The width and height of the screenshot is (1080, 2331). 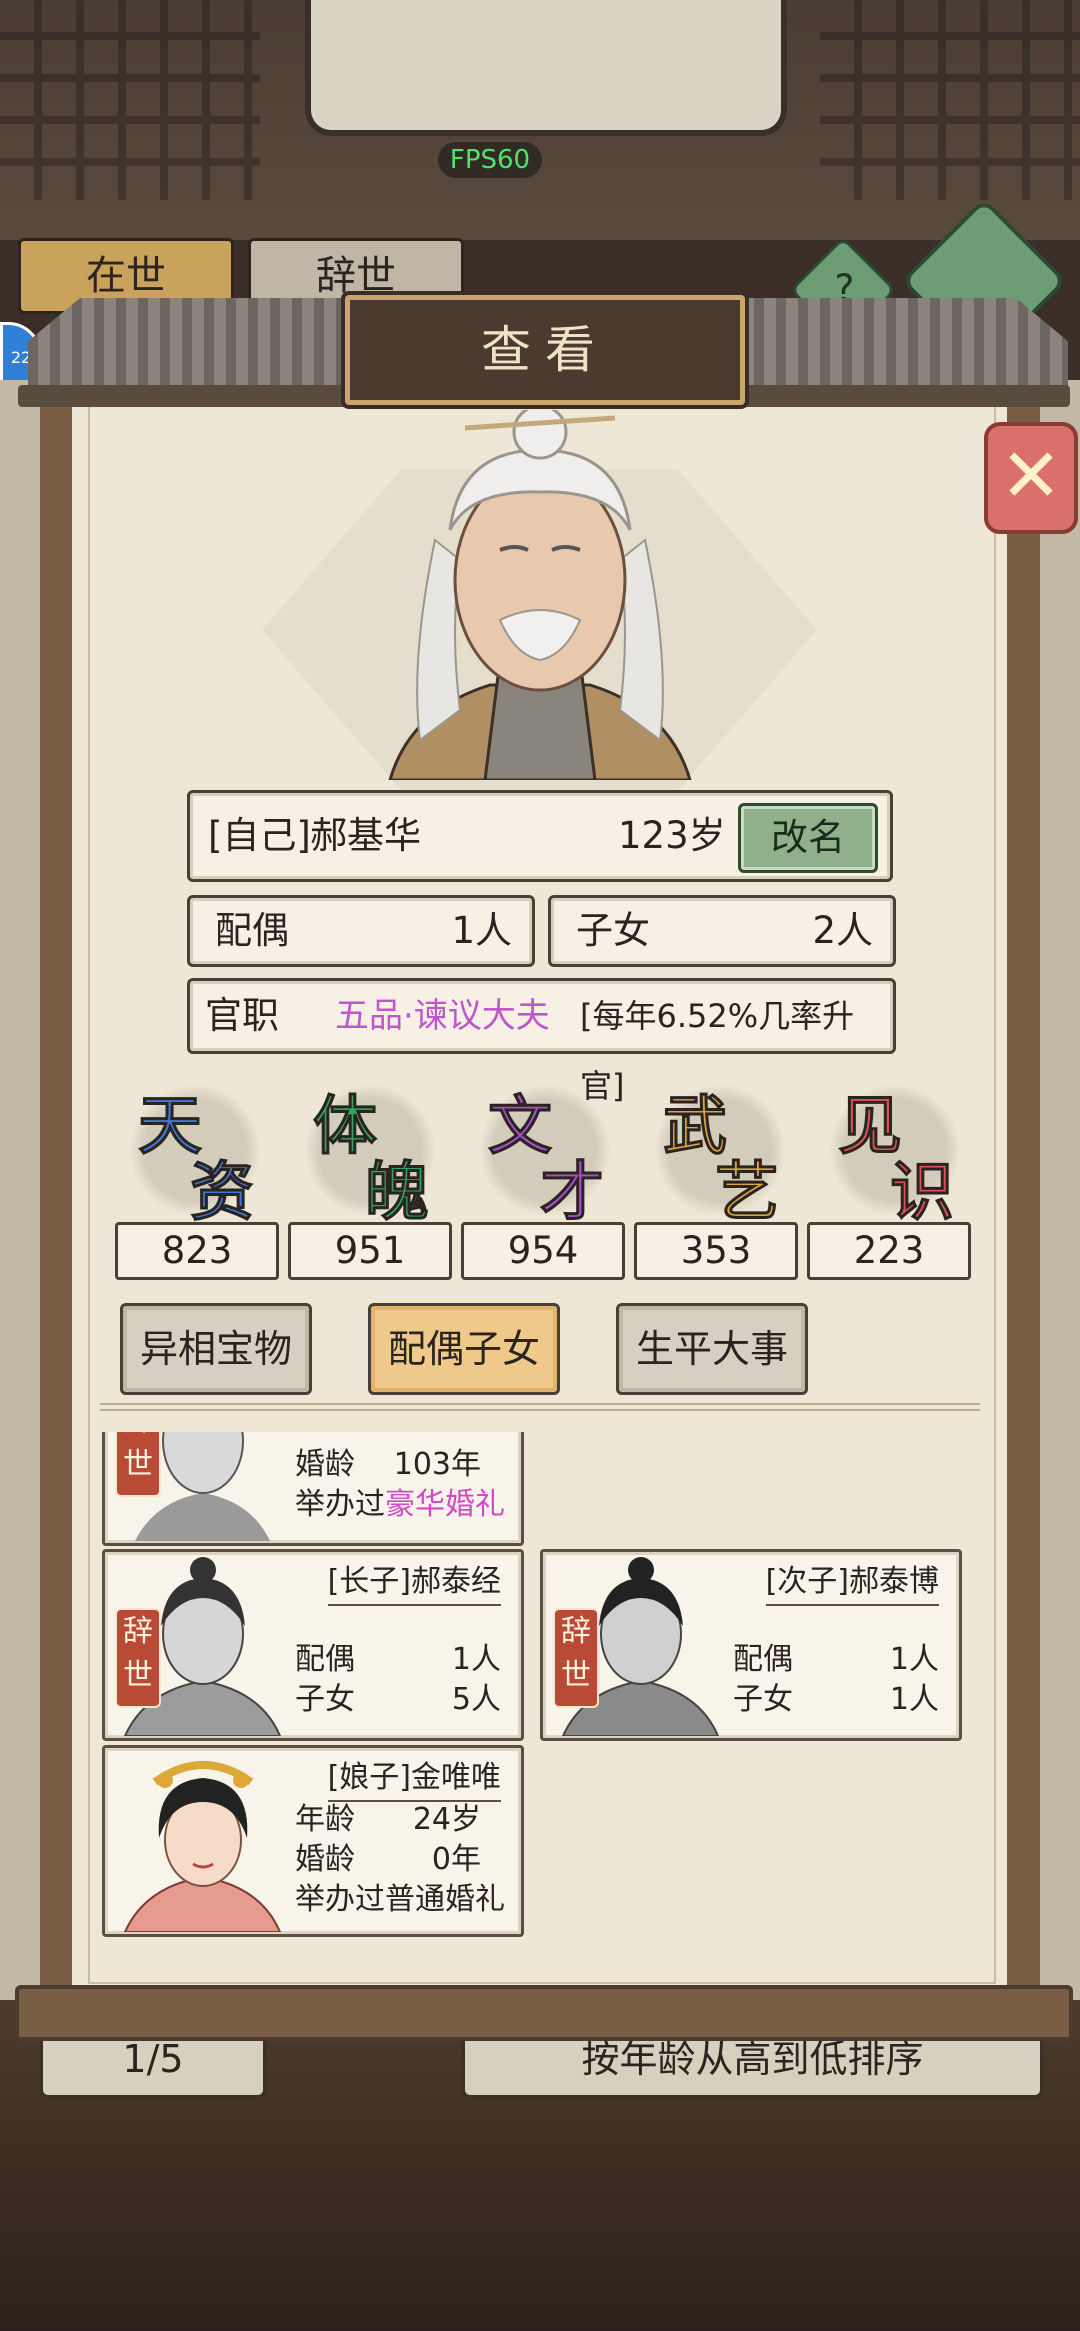 I want to click on close-button: ✕, so click(x=1031, y=478).